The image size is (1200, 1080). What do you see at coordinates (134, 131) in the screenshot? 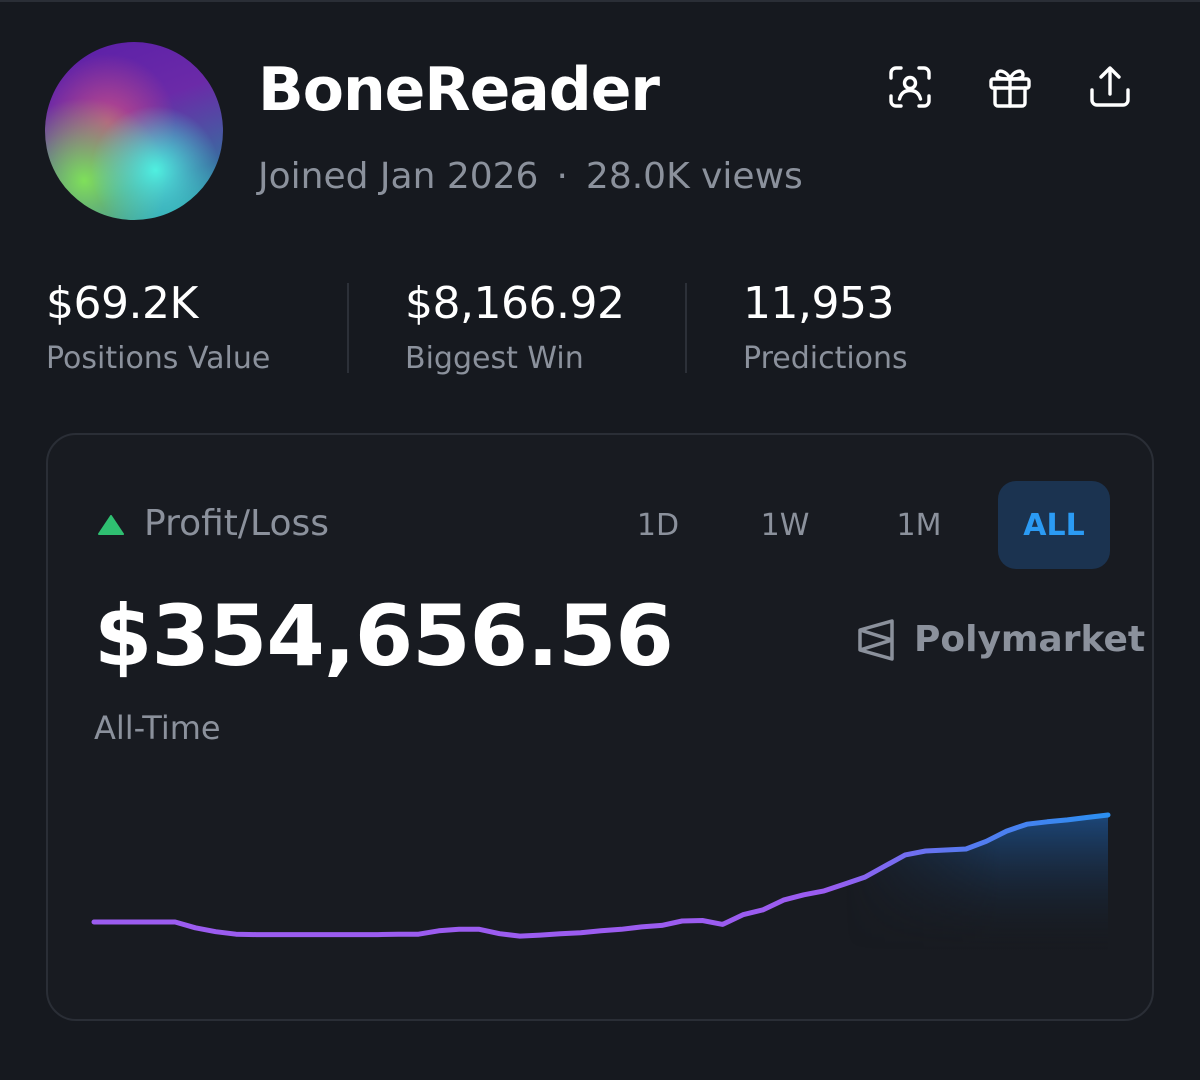
I see `avatar` at bounding box center [134, 131].